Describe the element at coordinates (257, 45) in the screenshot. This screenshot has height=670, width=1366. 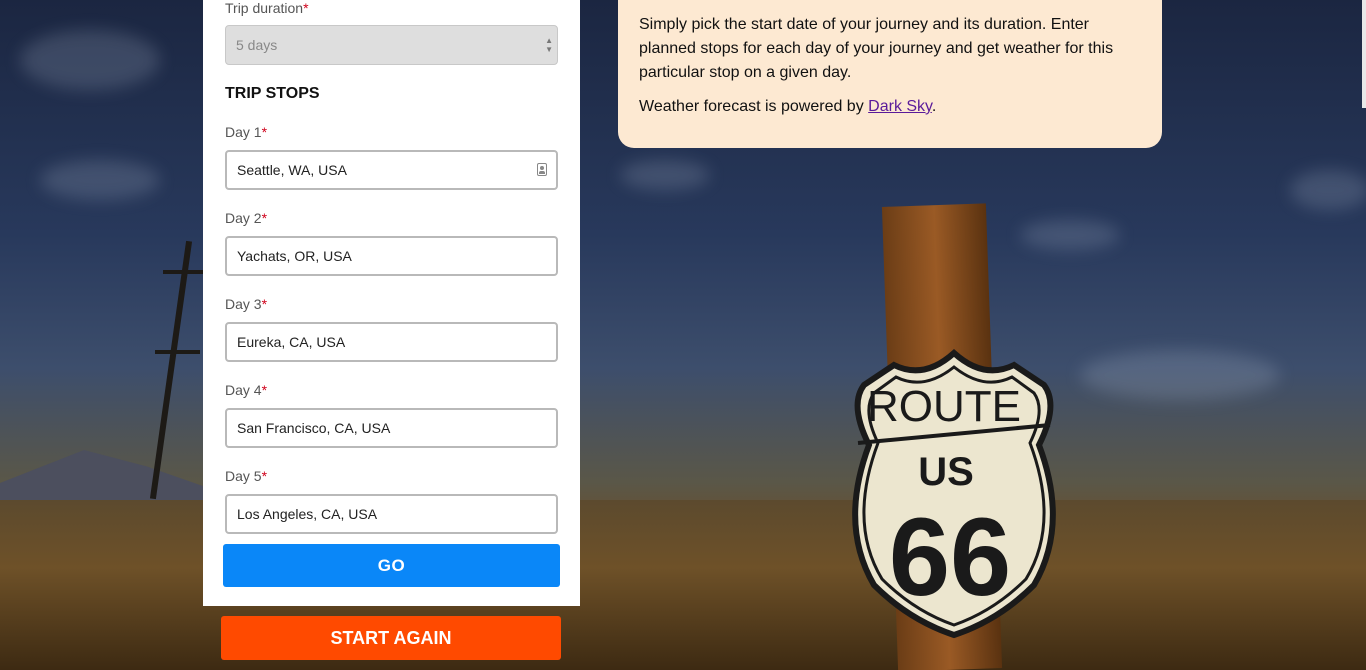
I see `trip-duration-value: 5 days` at that location.